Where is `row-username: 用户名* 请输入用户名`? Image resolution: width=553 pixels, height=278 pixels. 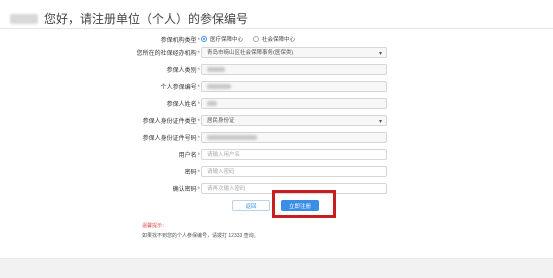 row-username: 用户名* 请输入用户名 is located at coordinates (276, 154).